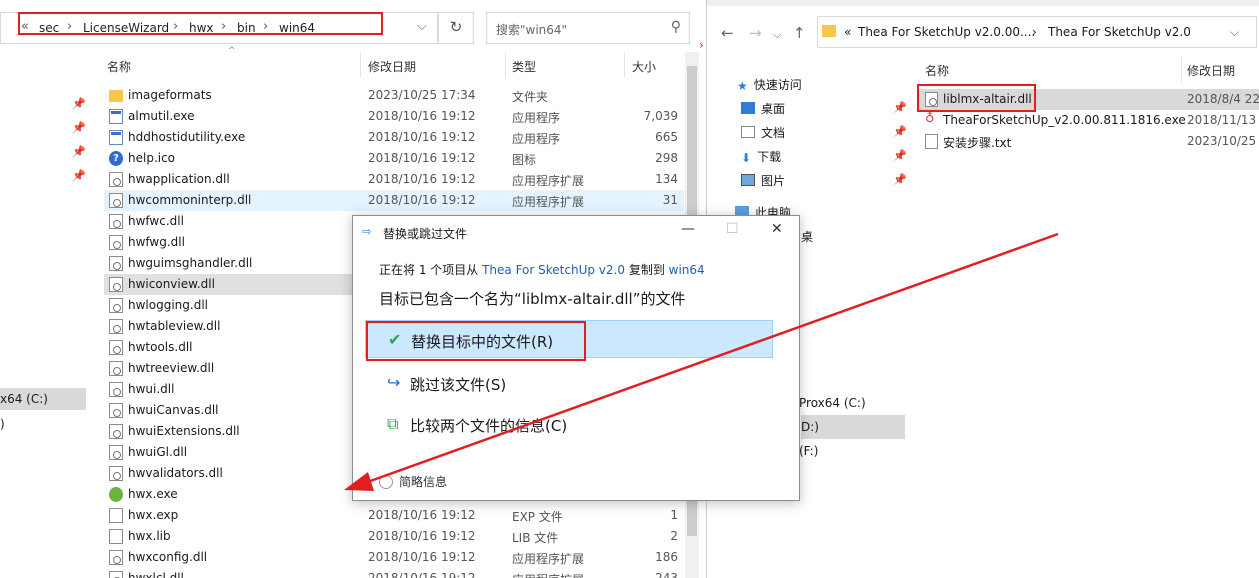  I want to click on column-header-type: 类型, so click(524, 66).